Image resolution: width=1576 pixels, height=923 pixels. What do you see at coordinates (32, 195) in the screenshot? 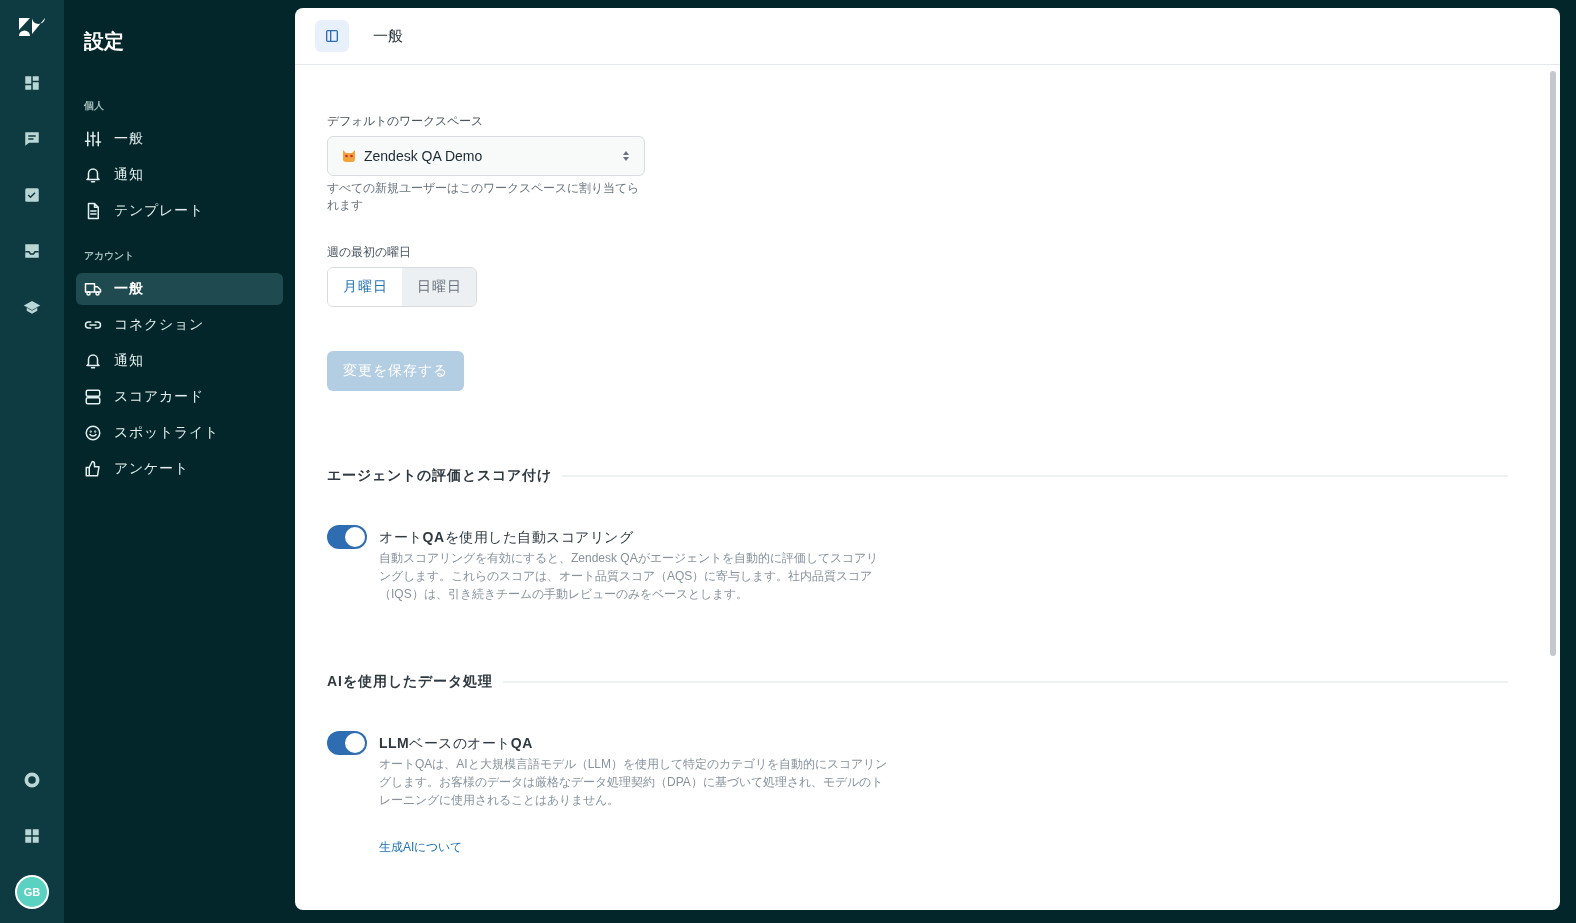
I see `checkbox-icon` at bounding box center [32, 195].